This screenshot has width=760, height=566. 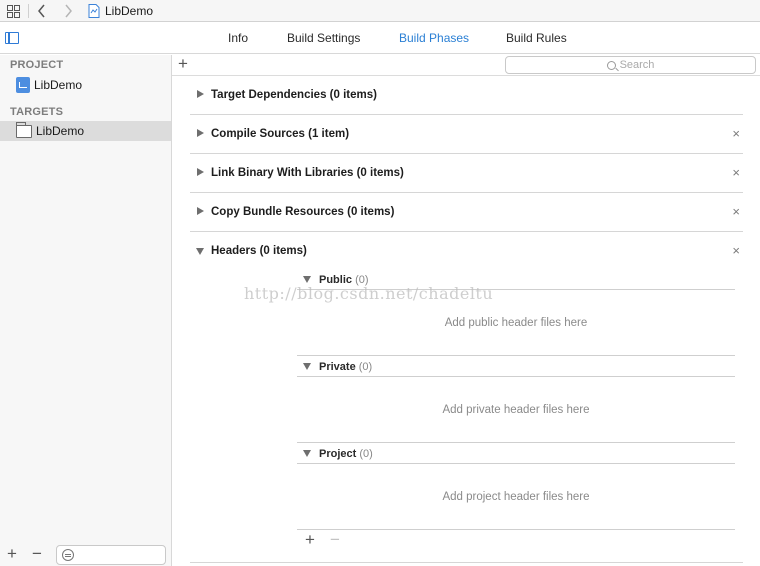 What do you see at coordinates (516, 541) in the screenshot?
I see `headers-footer: + −` at bounding box center [516, 541].